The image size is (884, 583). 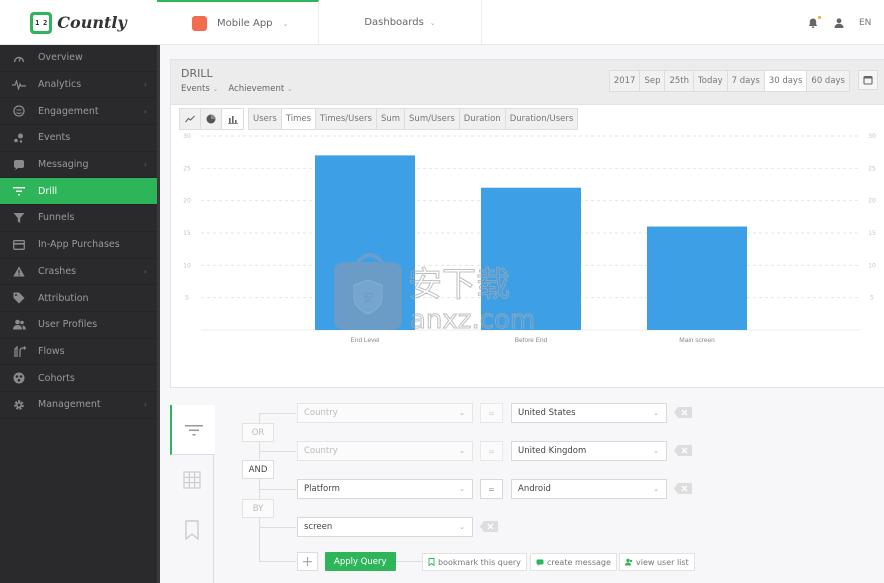 What do you see at coordinates (322, 489) in the screenshot?
I see `condition-property-value: Platform` at bounding box center [322, 489].